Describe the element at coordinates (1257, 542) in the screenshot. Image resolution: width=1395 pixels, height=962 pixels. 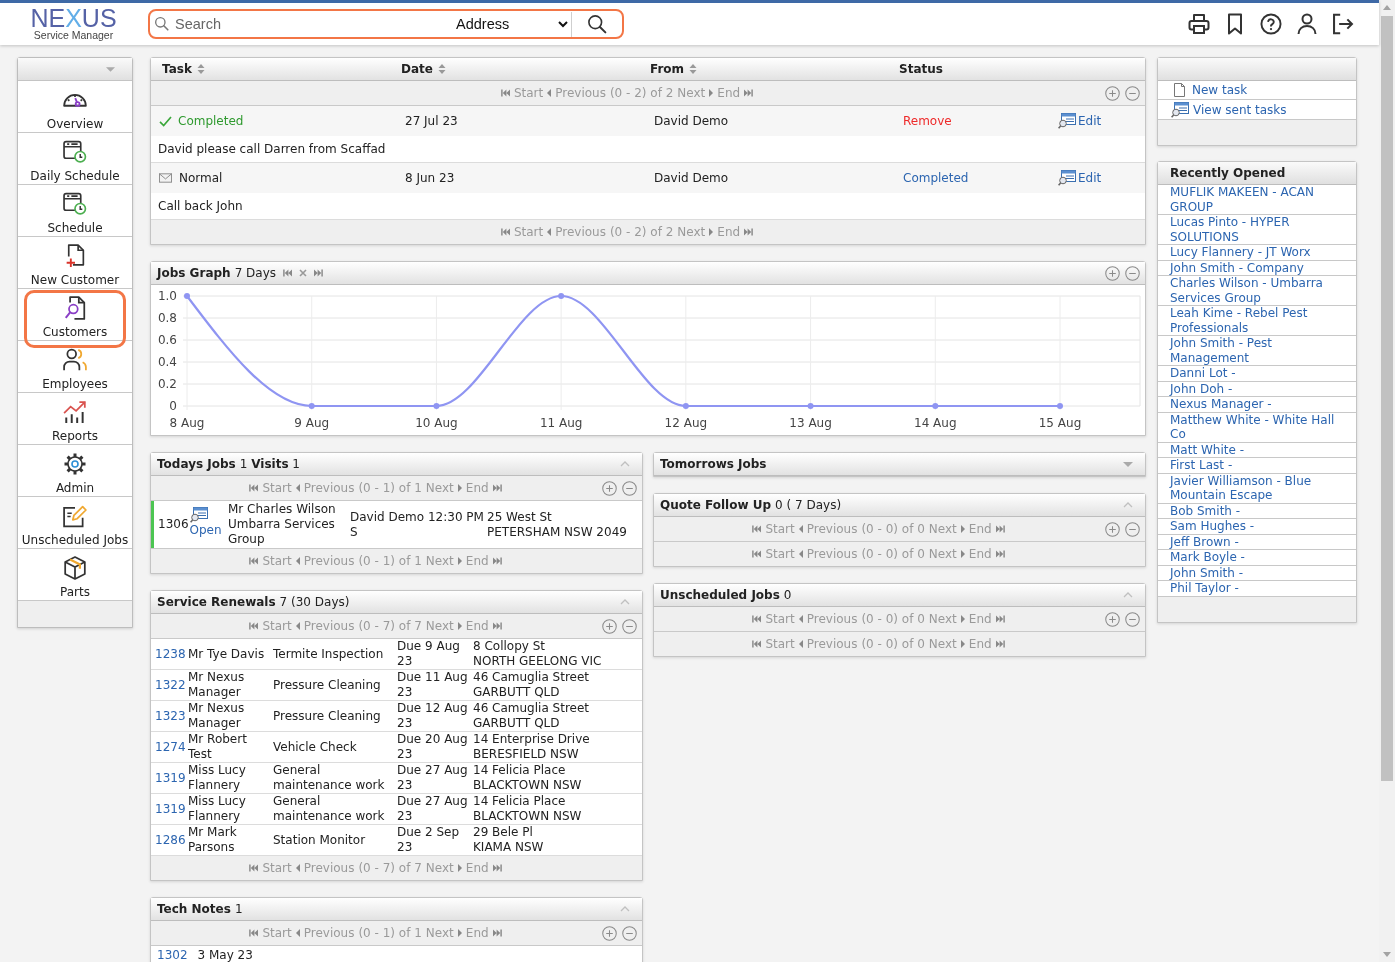
I see `recent-item: Jeff Brown -` at that location.